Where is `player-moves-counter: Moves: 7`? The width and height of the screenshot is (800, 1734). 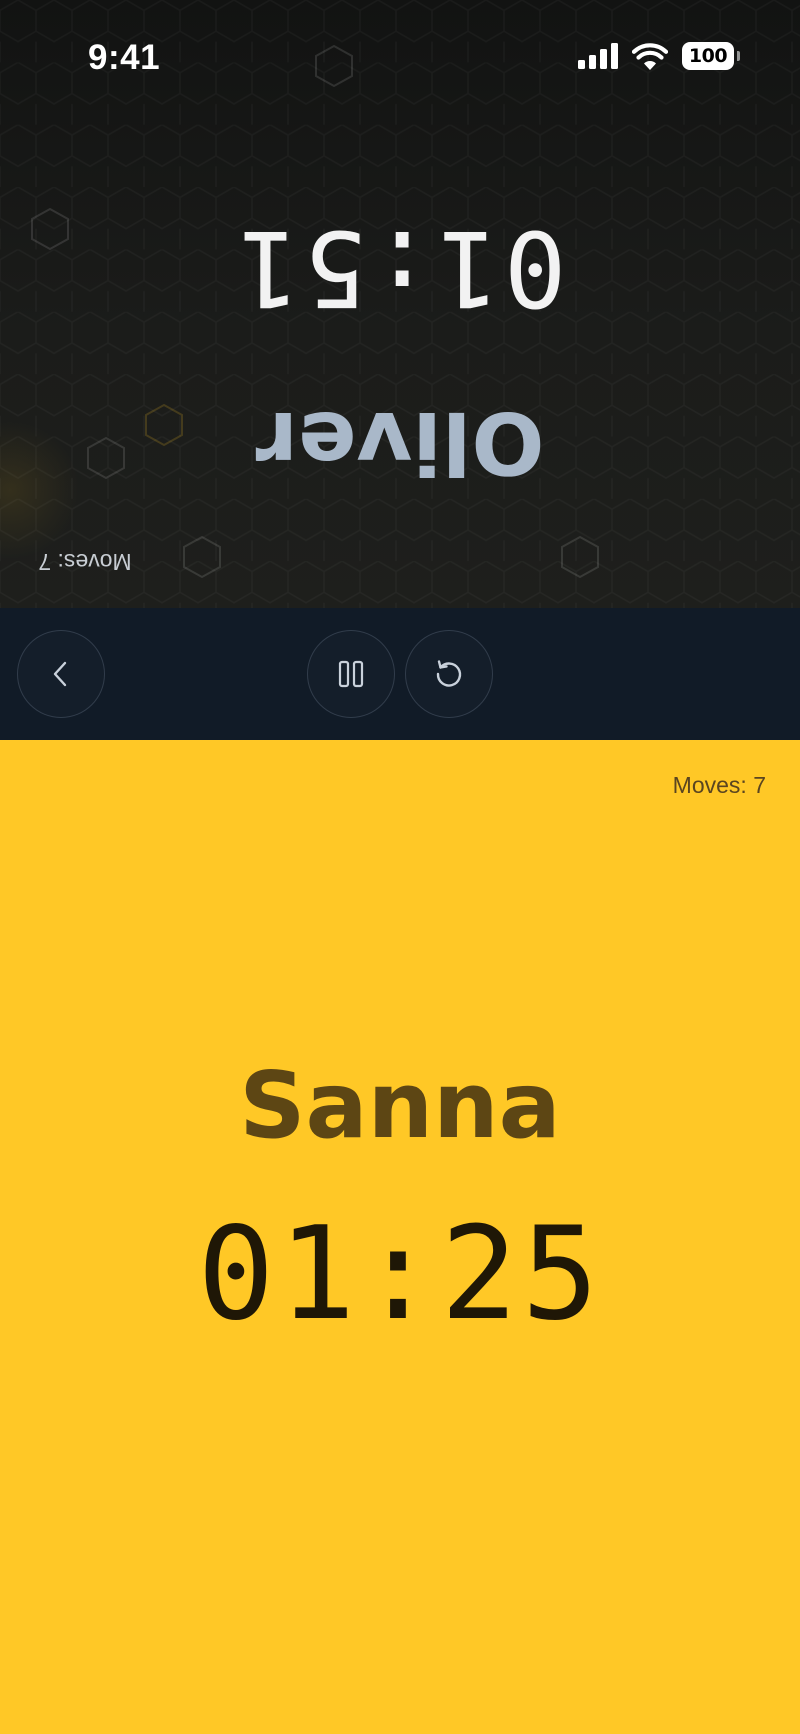
player-moves-counter: Moves: 7 is located at coordinates (719, 785).